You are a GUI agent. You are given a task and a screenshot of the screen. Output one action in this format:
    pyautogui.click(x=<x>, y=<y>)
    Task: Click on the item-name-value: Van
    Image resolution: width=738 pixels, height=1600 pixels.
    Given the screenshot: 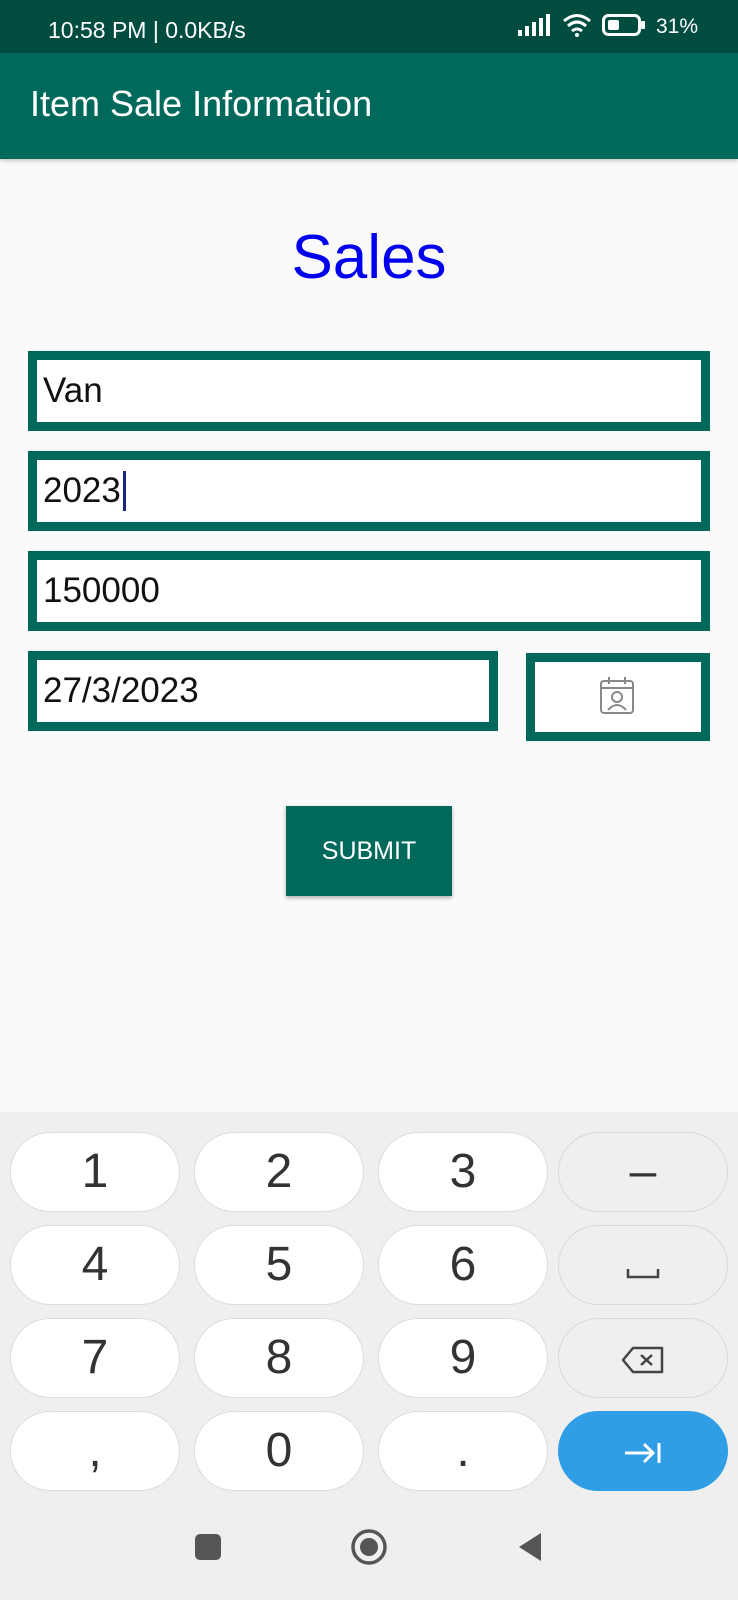 What is the action you would take?
    pyautogui.click(x=73, y=390)
    